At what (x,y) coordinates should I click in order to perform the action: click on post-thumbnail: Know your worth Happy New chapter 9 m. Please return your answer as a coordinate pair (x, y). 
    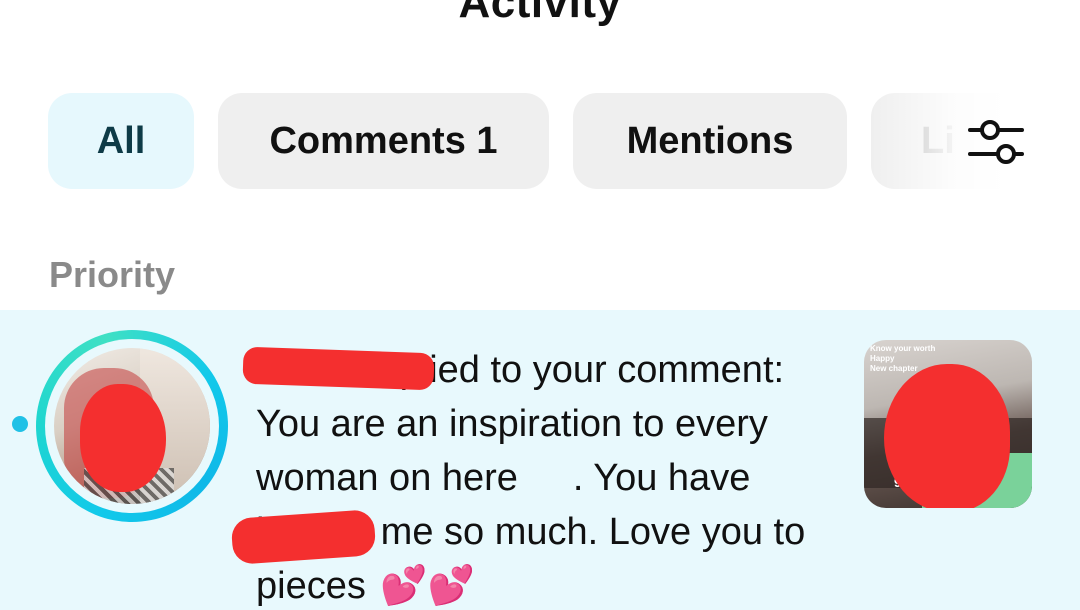
    Looking at the image, I should click on (948, 424).